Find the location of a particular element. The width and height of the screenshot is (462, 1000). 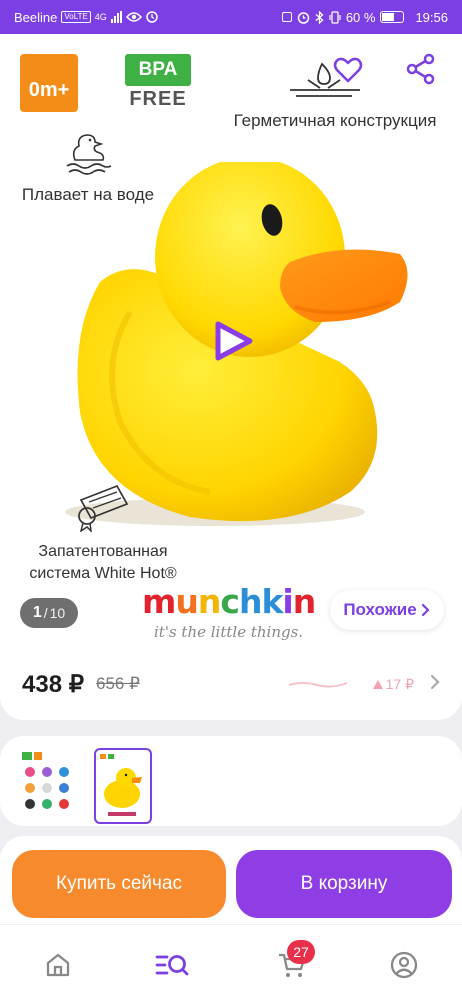

similar-label: Похожие is located at coordinates (380, 609).